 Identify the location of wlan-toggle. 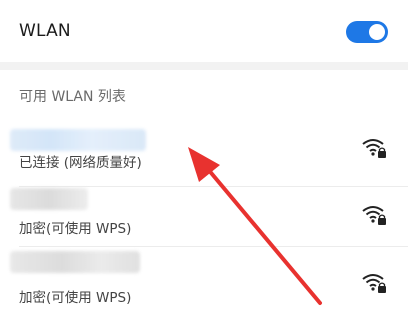
(367, 32).